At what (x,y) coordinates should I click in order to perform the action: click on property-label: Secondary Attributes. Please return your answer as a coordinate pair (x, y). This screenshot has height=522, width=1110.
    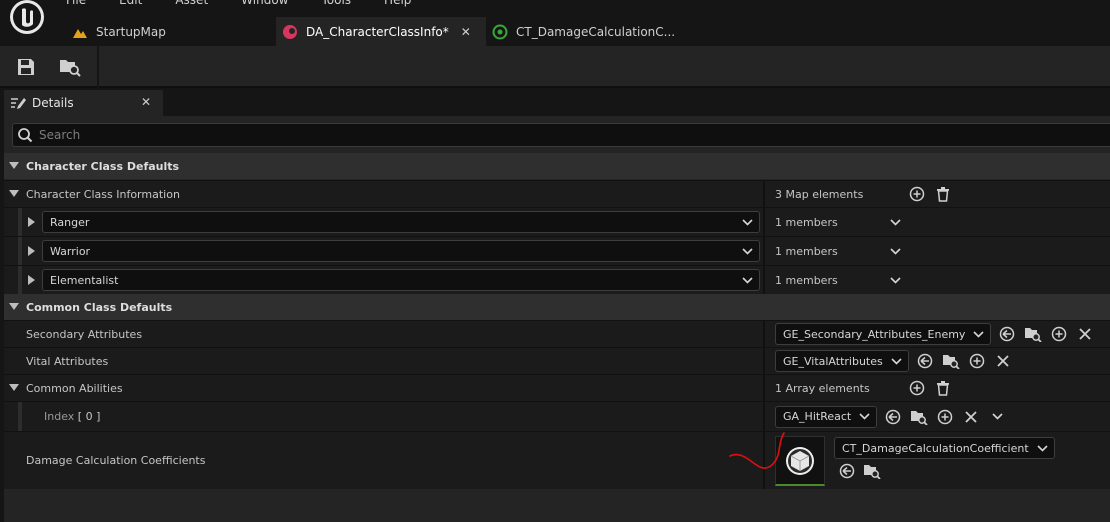
    Looking at the image, I should click on (84, 334).